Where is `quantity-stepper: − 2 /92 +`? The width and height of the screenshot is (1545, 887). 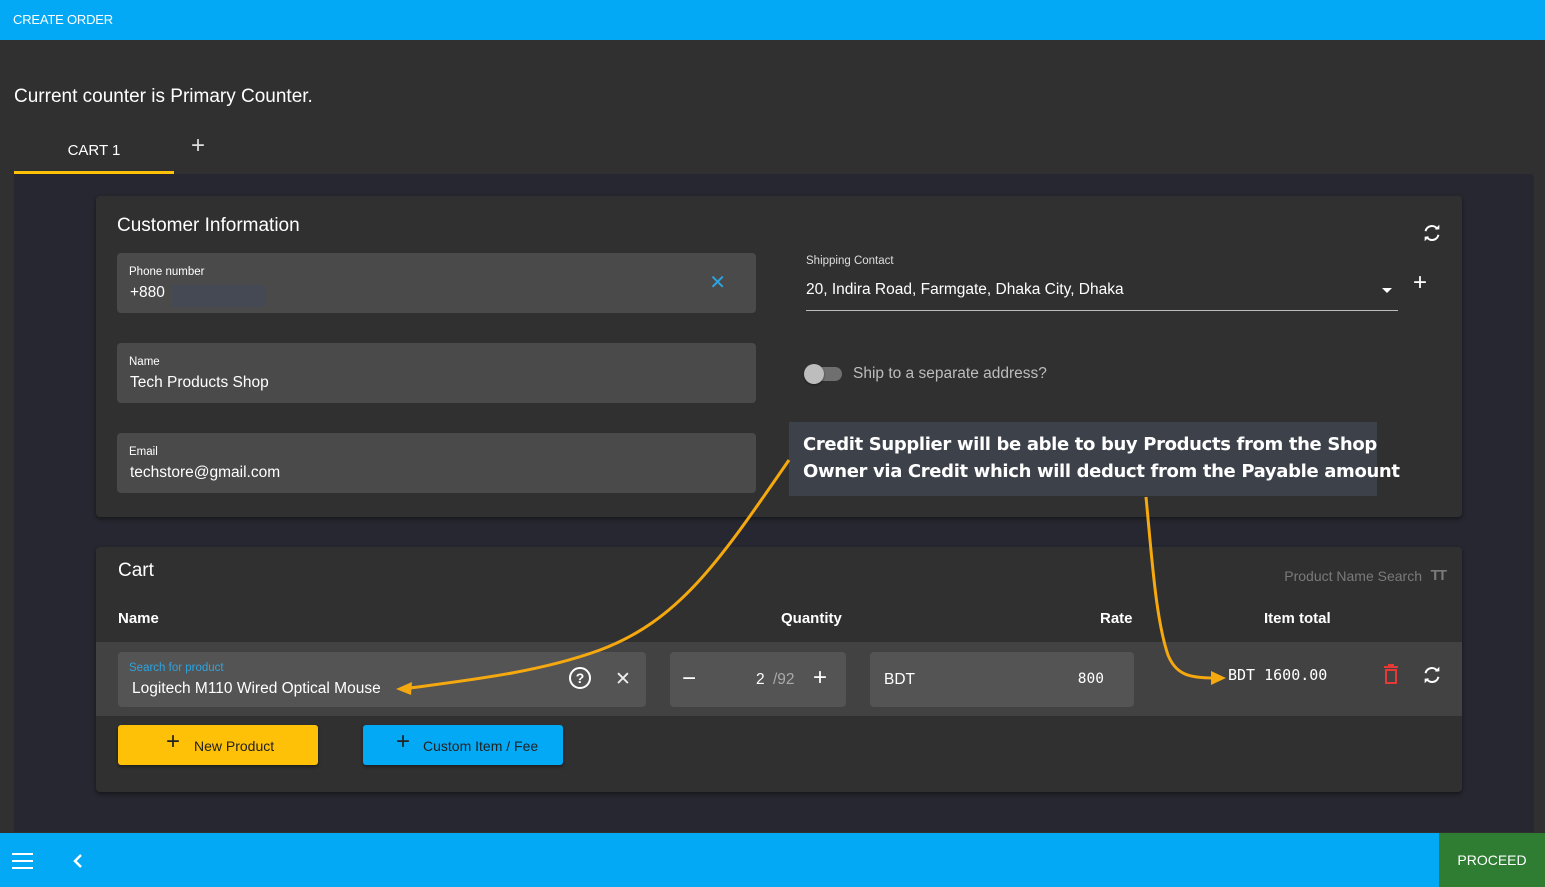
quantity-stepper: − 2 /92 + is located at coordinates (758, 679).